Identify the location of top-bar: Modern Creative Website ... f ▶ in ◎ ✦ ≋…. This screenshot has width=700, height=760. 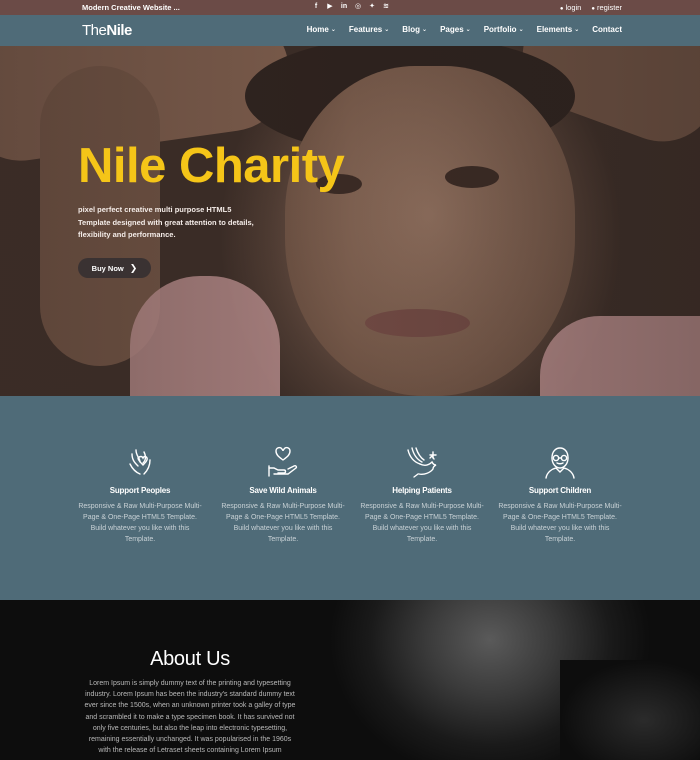
(350, 7).